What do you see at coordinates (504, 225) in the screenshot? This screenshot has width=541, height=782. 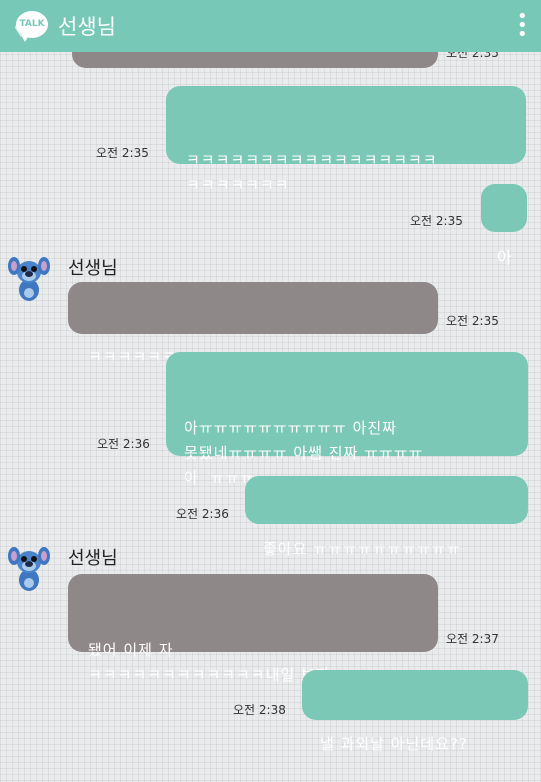 I see `message-bubble-sent: 아` at bounding box center [504, 225].